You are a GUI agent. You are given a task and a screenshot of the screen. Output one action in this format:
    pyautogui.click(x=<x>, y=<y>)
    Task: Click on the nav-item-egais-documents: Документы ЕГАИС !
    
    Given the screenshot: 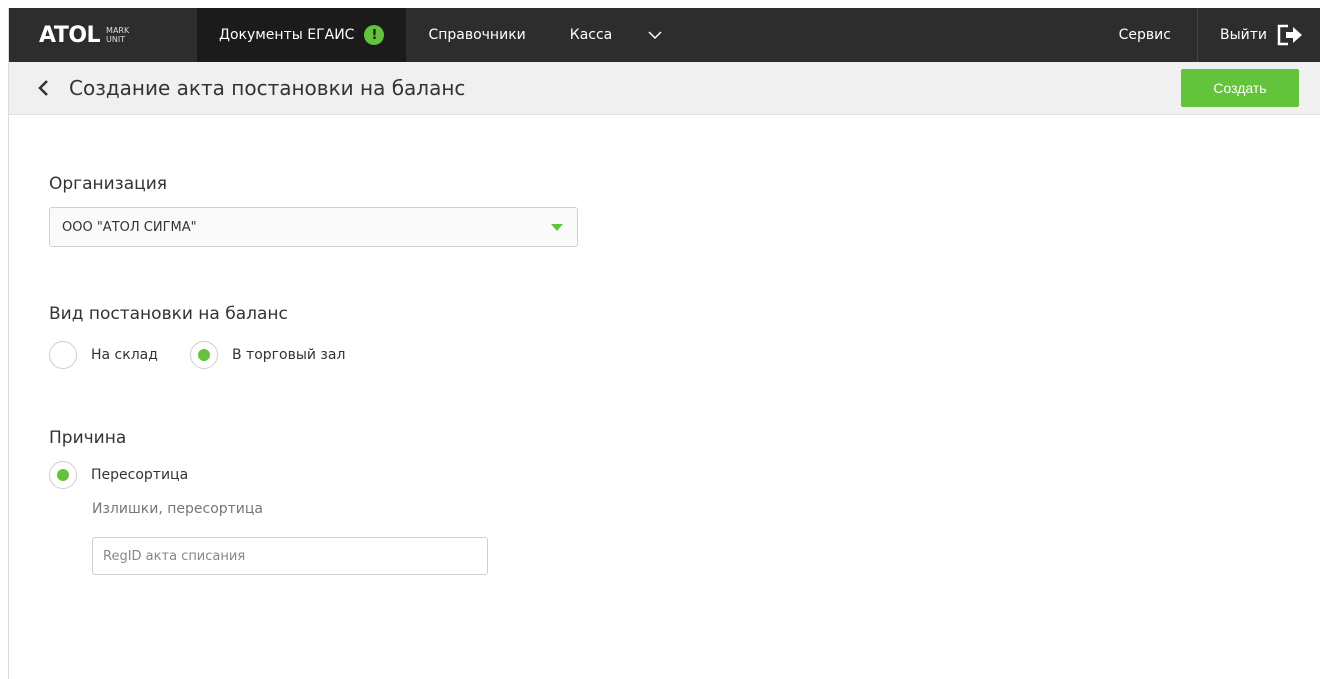 What is the action you would take?
    pyautogui.click(x=302, y=35)
    